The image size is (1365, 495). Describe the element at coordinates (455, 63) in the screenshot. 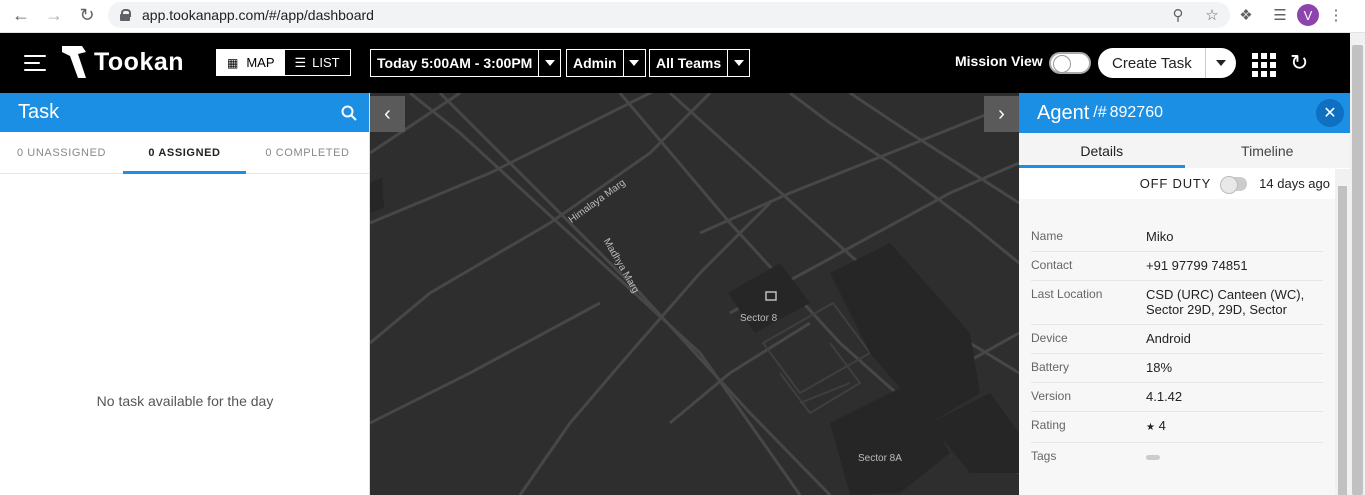

I see `date-filter-value: Today 5:00AM - 3:00PM` at that location.